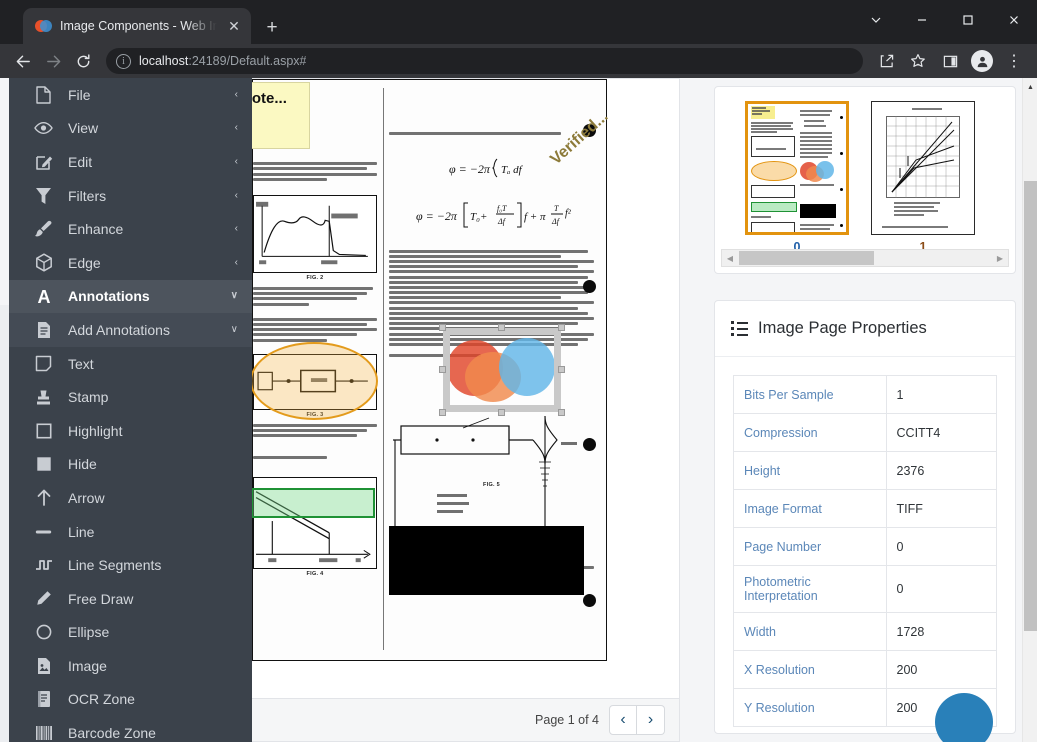  I want to click on sidebar-item-image: Image, so click(130, 666).